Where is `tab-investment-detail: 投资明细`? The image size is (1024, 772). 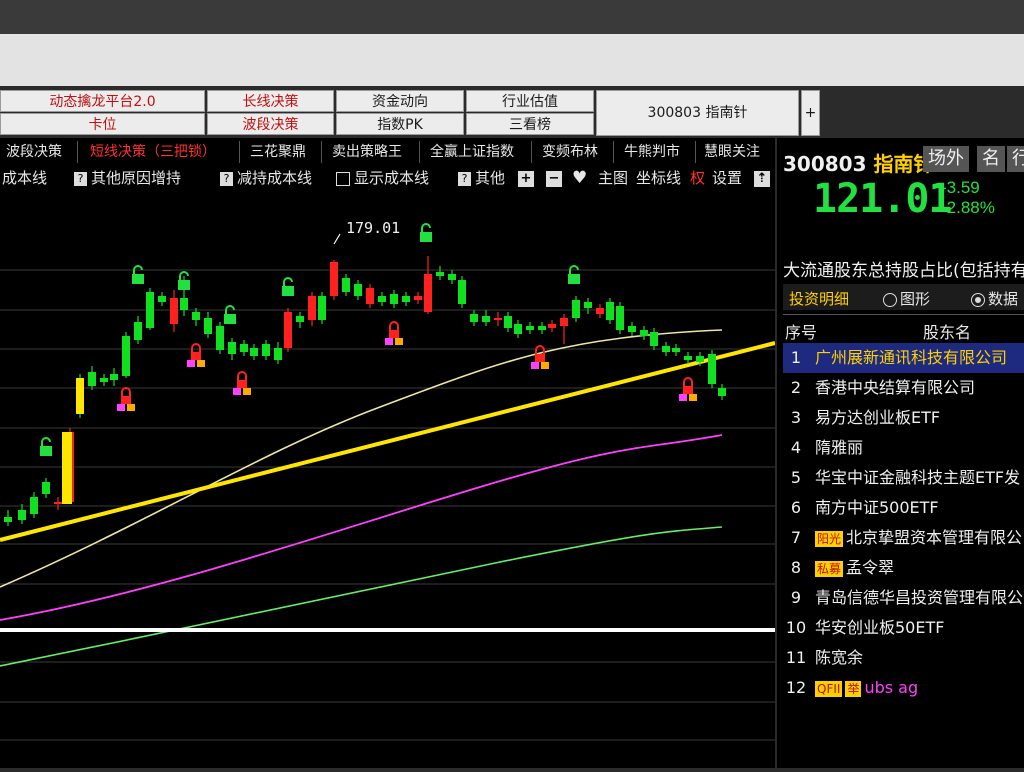
tab-investment-detail: 投资明细 is located at coordinates (819, 298).